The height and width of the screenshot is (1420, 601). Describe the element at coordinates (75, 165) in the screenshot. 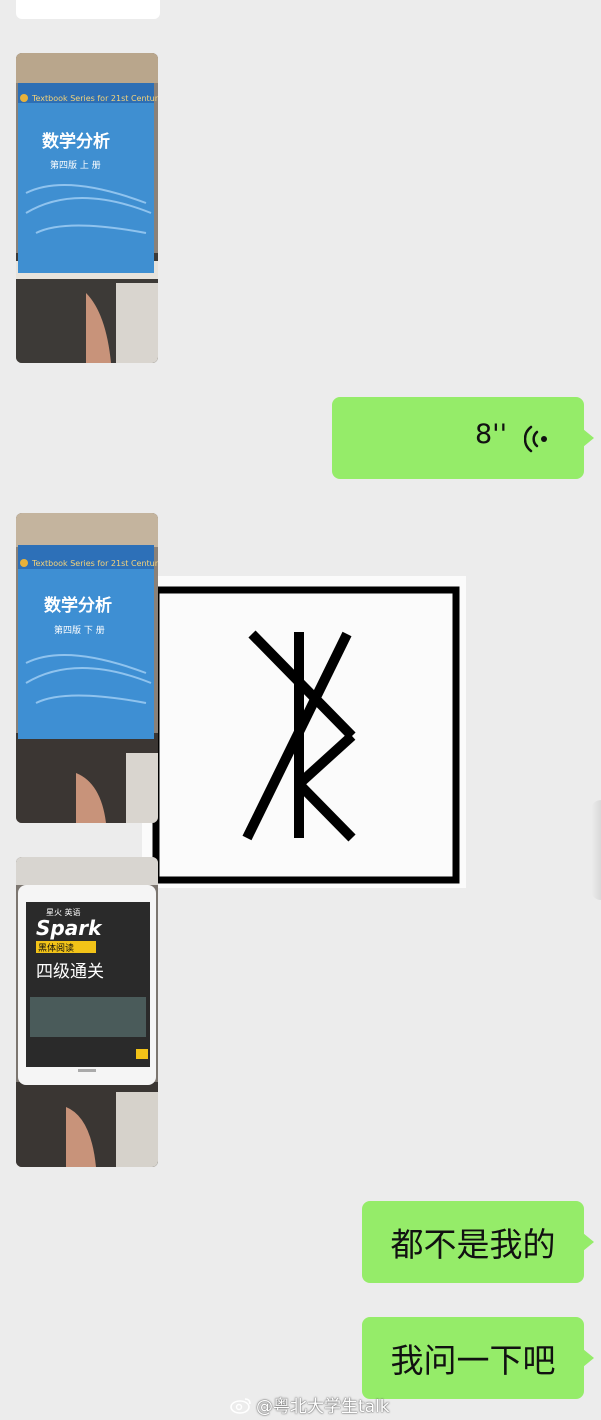

I see `photo-book-edition: 第四版 上 册` at that location.